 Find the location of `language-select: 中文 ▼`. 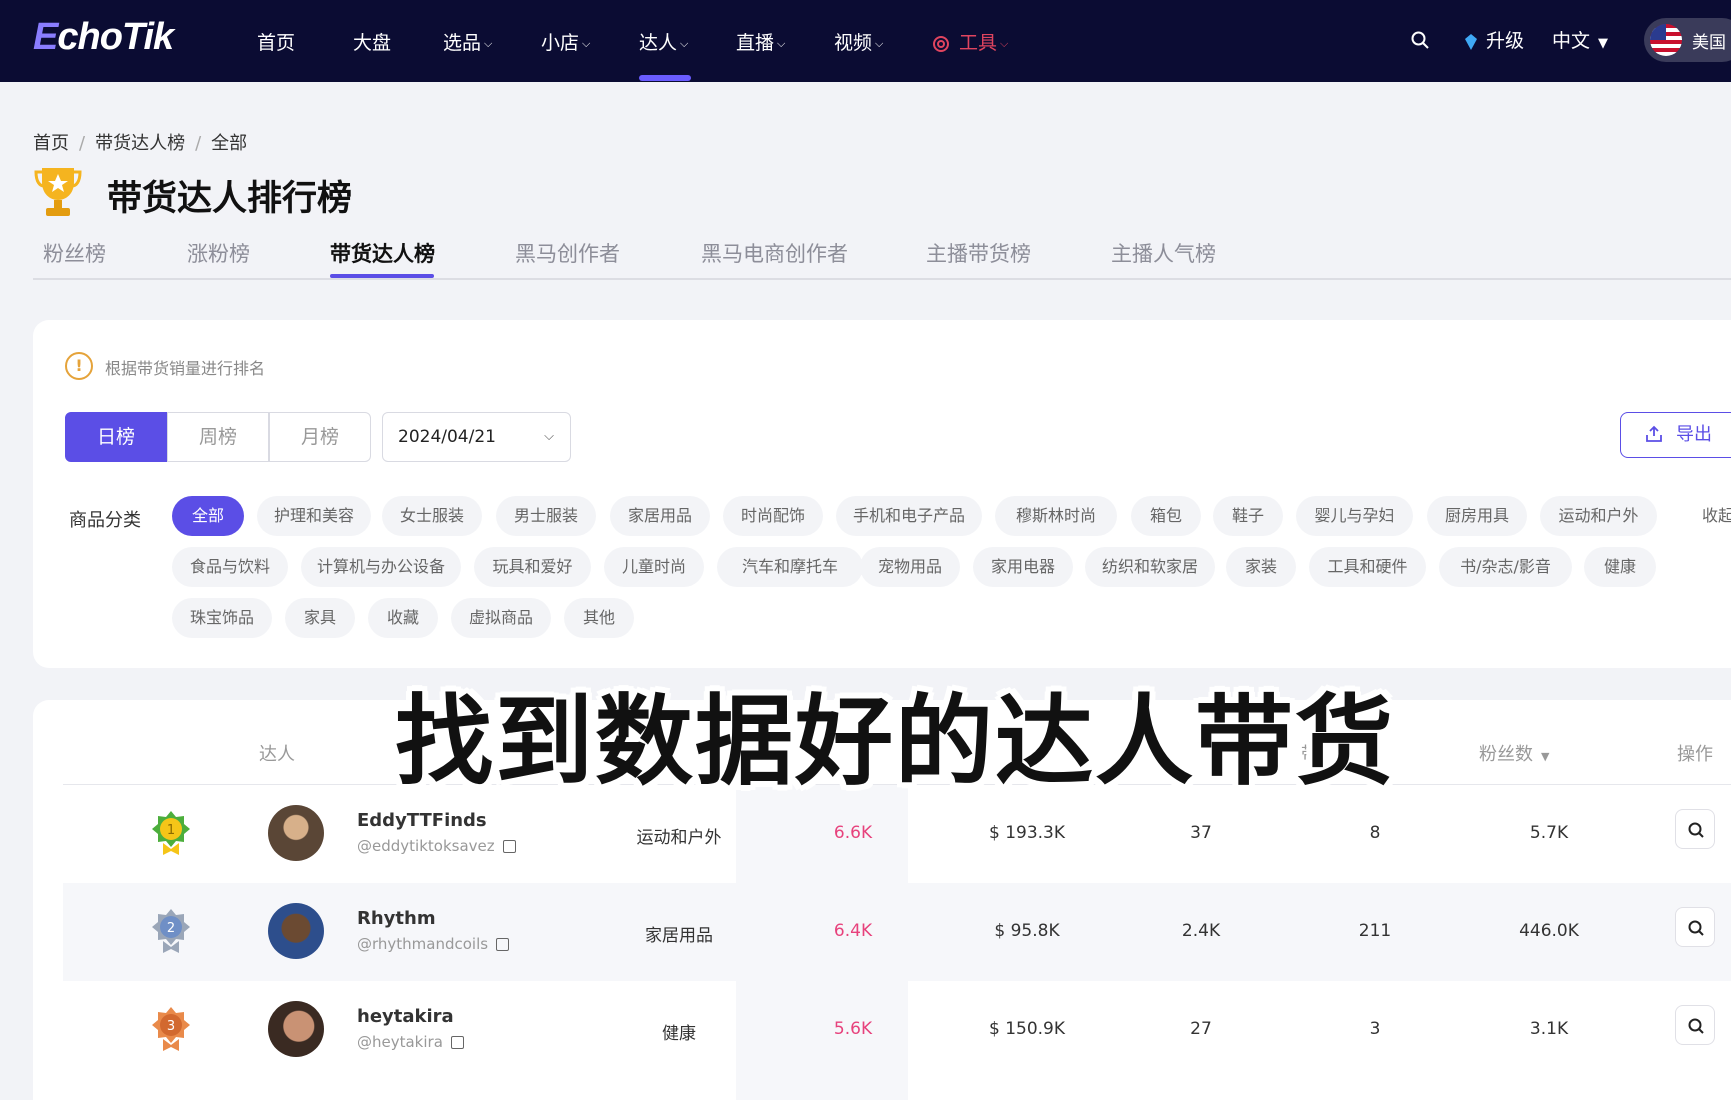

language-select: 中文 ▼ is located at coordinates (1580, 39).